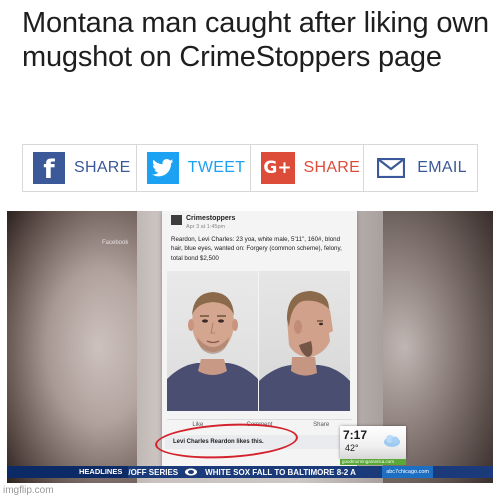 The height and width of the screenshot is (500, 500). I want to click on post-page-name: Crimestoppers, so click(211, 218).